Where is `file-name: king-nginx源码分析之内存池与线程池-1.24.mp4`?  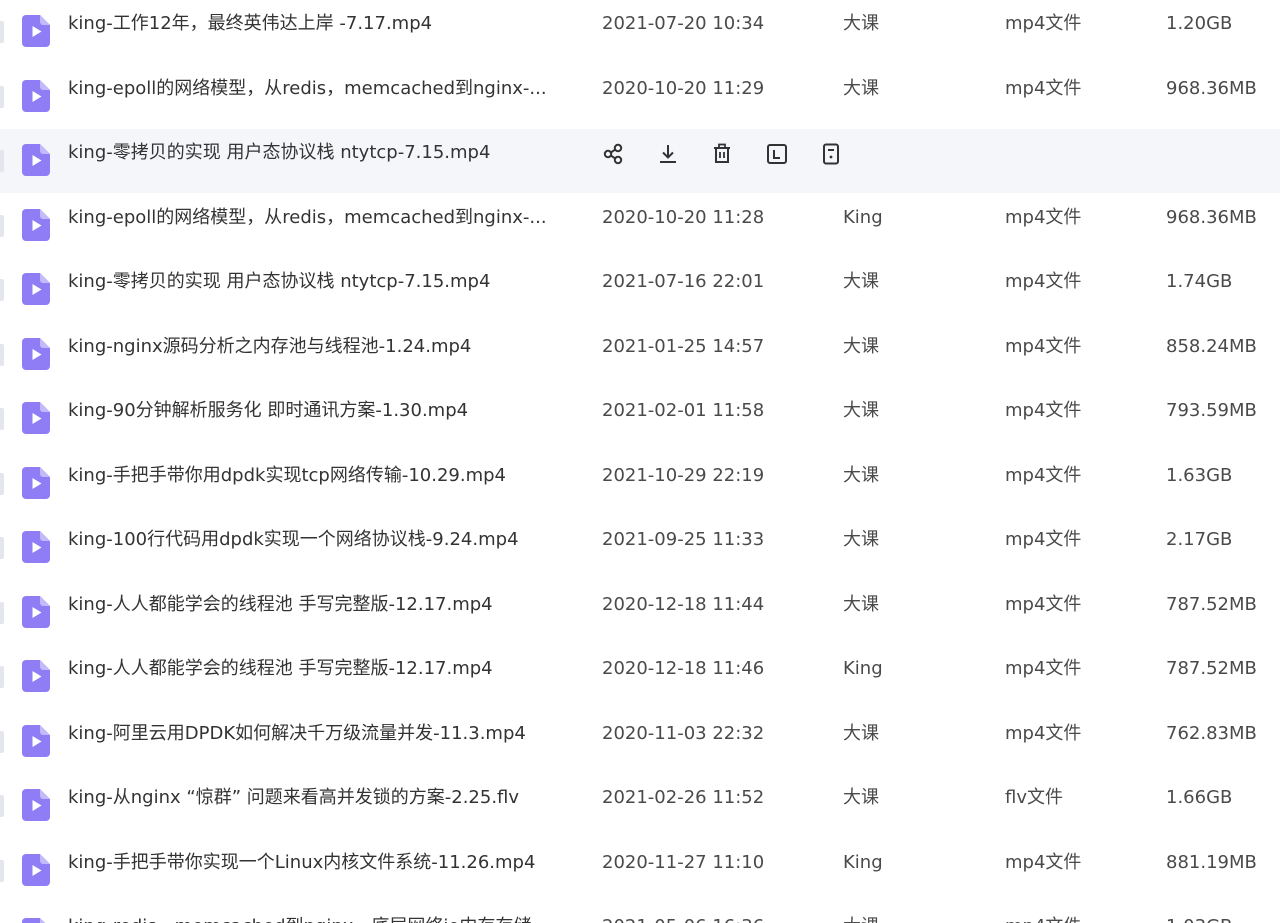 file-name: king-nginx源码分析之内存池与线程池-1.24.mp4 is located at coordinates (320, 355).